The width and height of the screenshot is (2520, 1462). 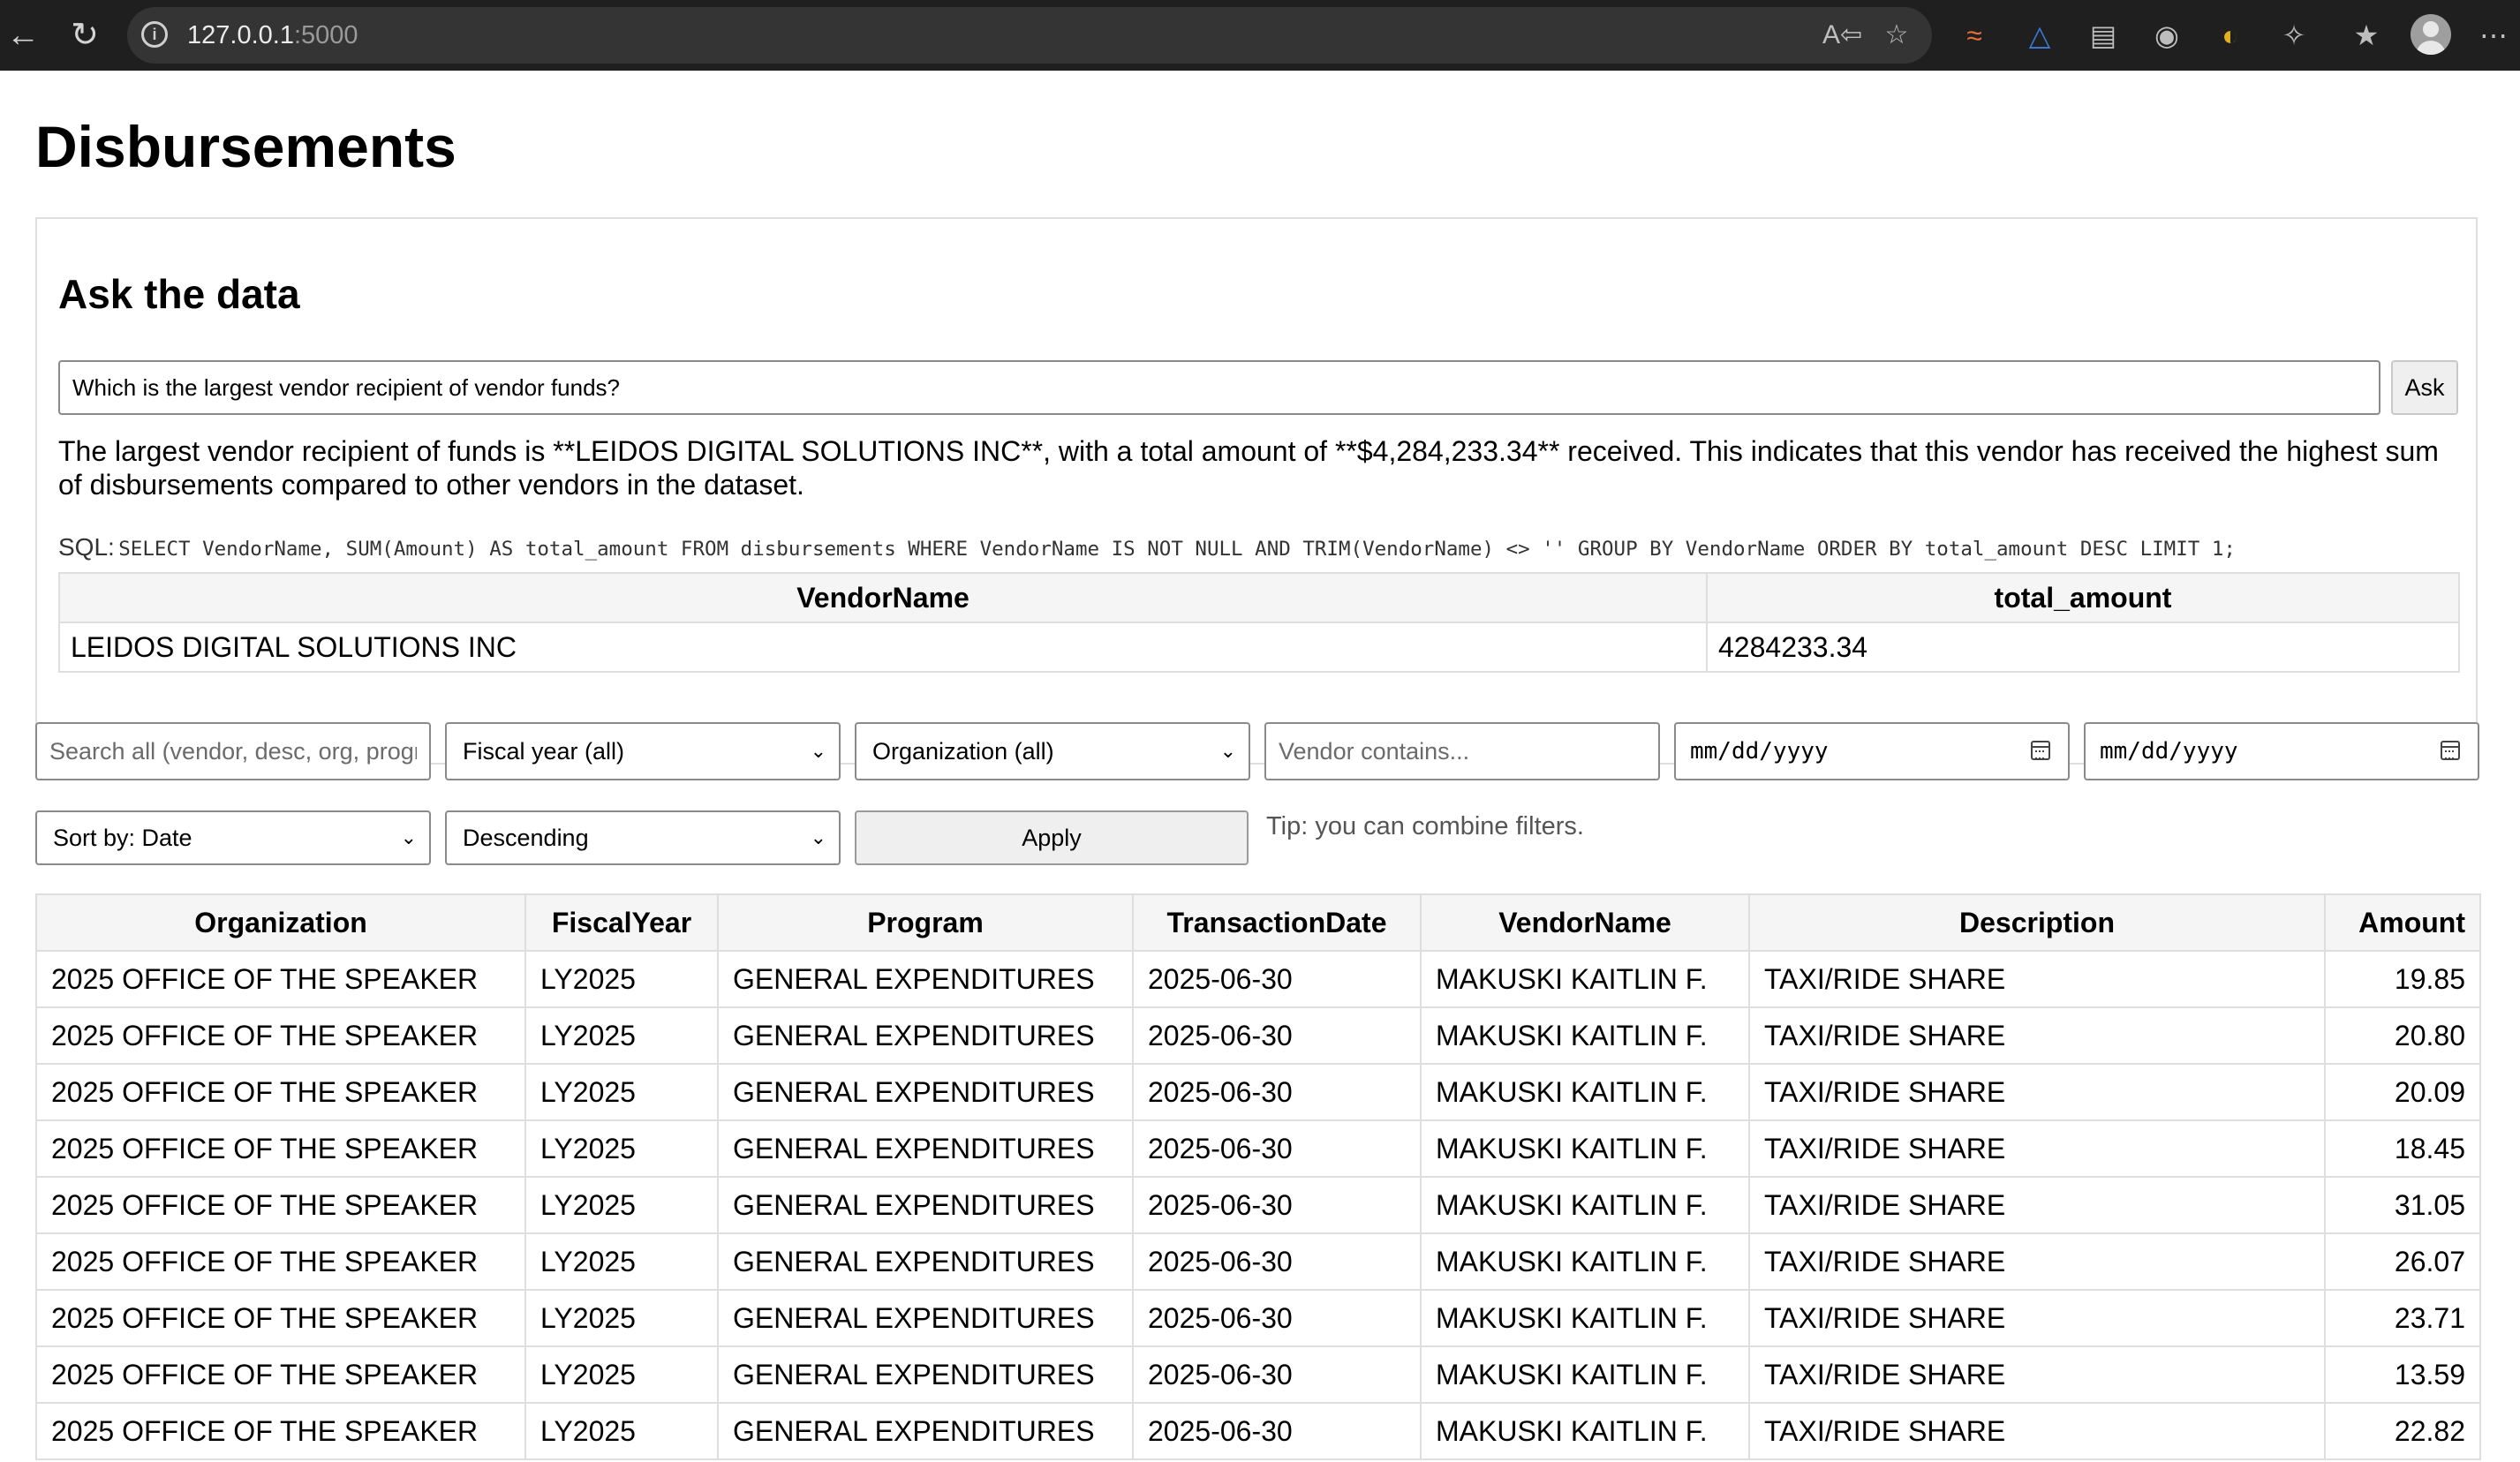 What do you see at coordinates (2230, 35) in the screenshot?
I see `color-picker-extension-icon: ◐` at bounding box center [2230, 35].